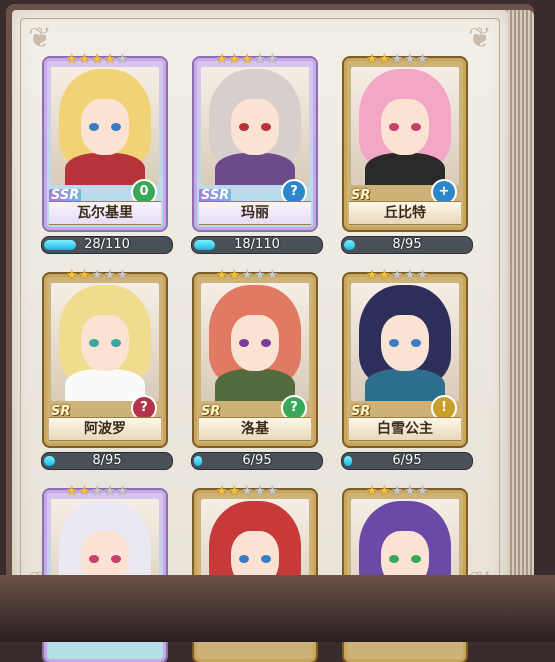 This screenshot has width=555, height=662. I want to click on progress-label: 18/110, so click(257, 244).